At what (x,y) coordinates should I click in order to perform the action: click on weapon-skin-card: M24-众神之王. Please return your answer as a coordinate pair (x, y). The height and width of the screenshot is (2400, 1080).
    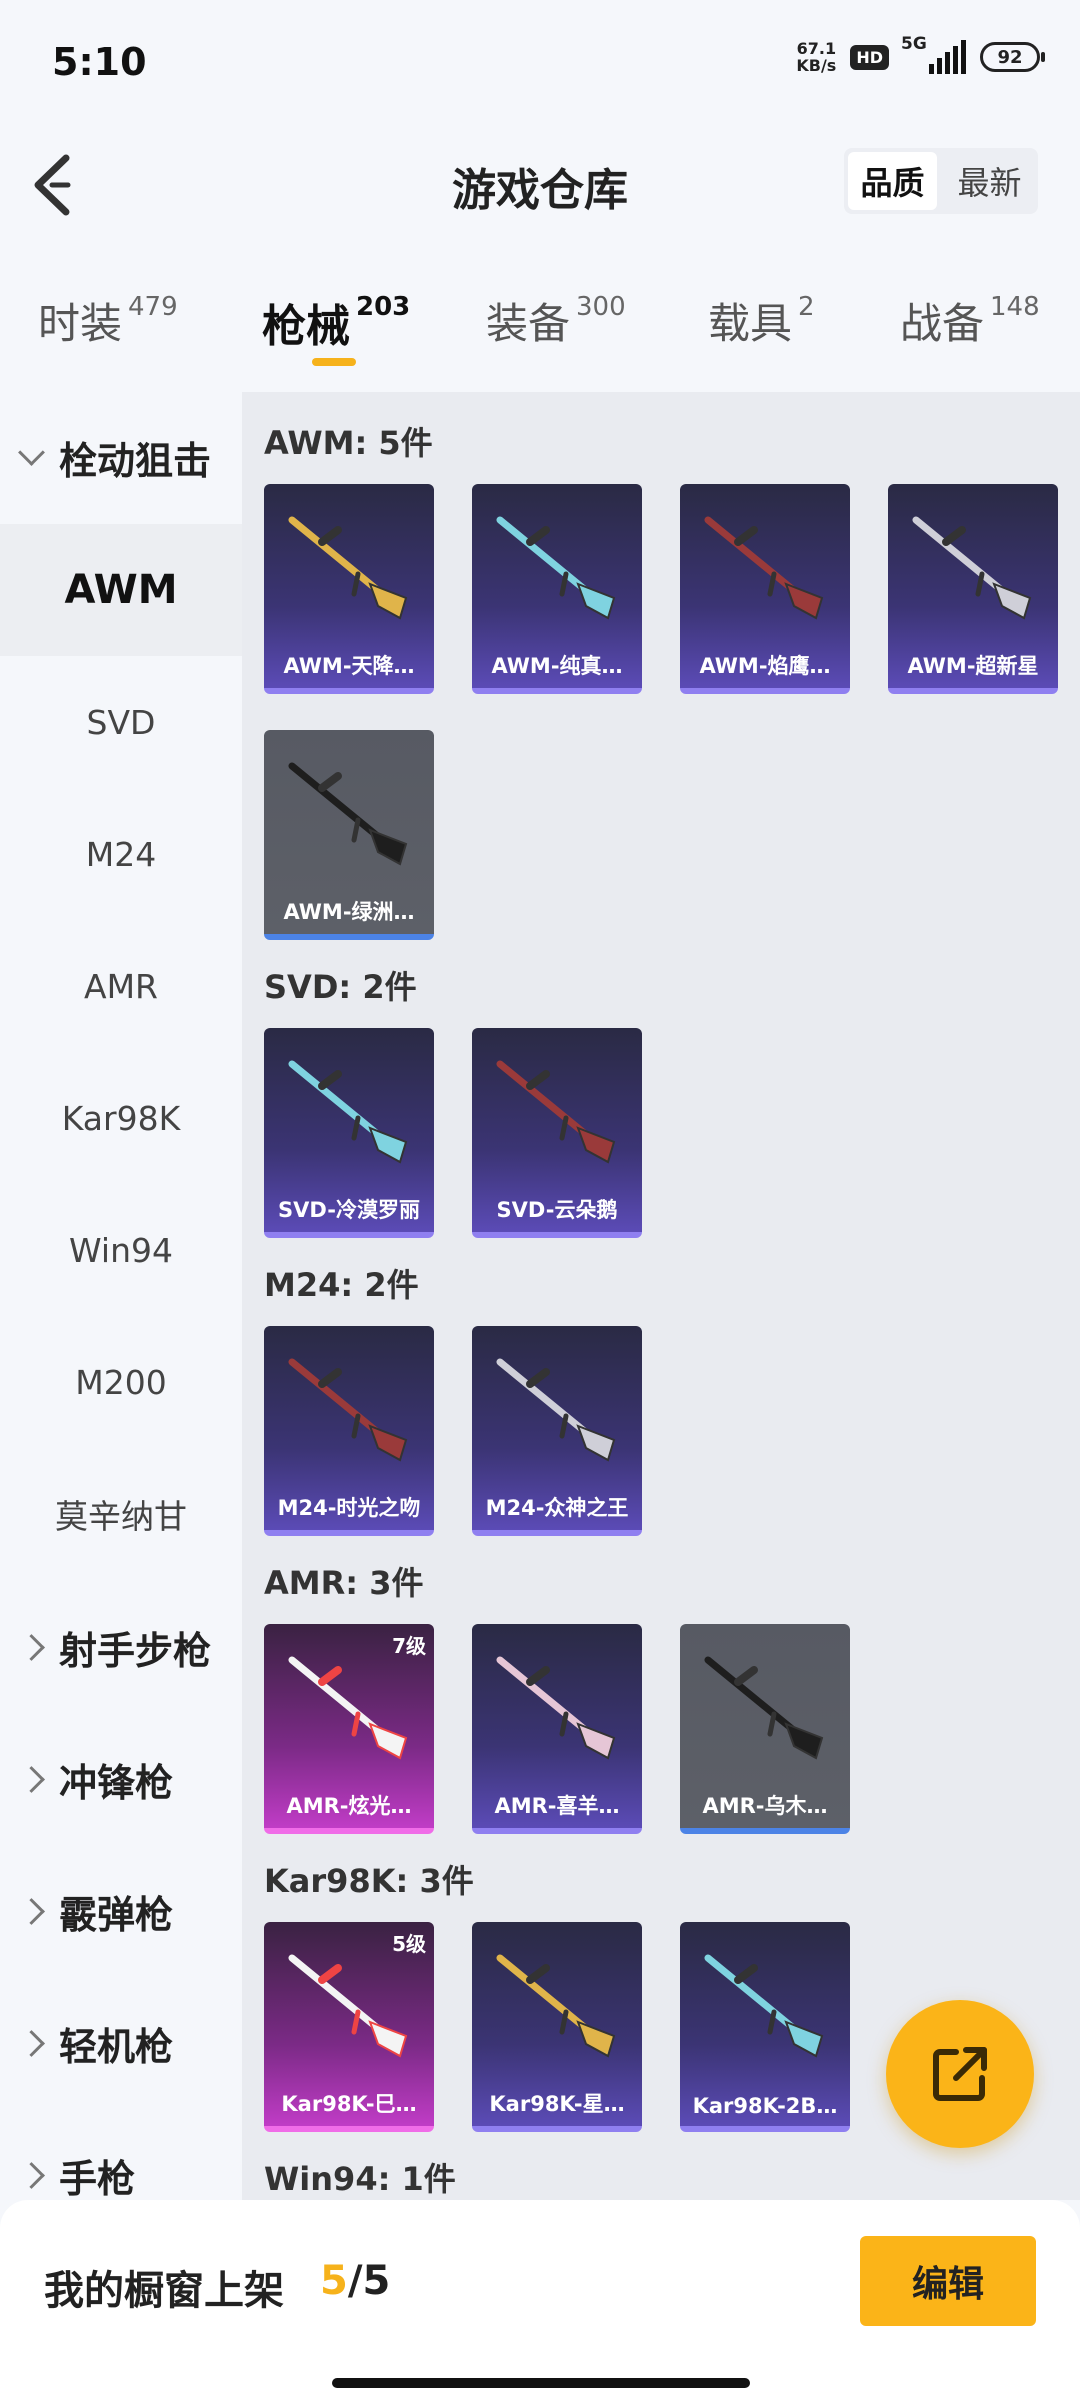
    Looking at the image, I should click on (557, 1431).